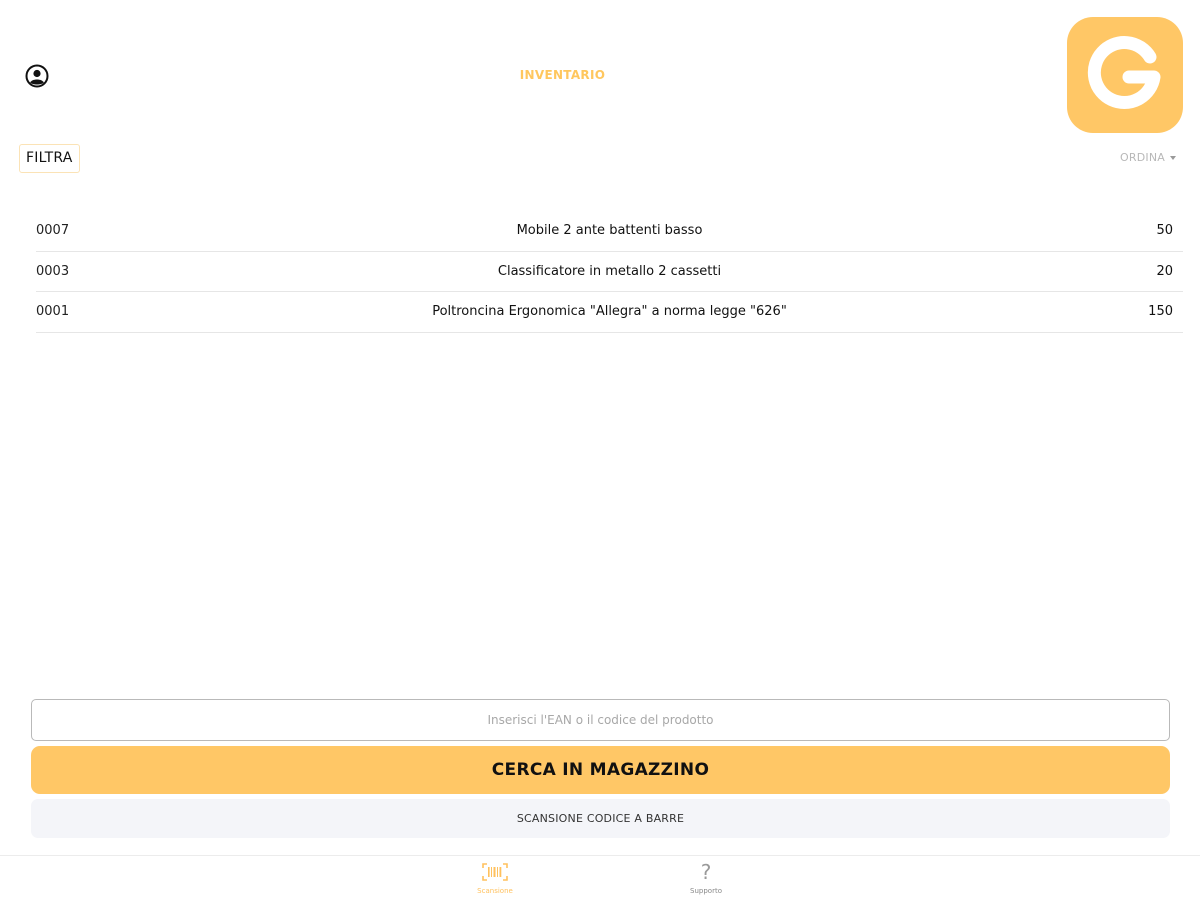 The image size is (1200, 900). I want to click on sort-label: ORDINA, so click(1142, 157).